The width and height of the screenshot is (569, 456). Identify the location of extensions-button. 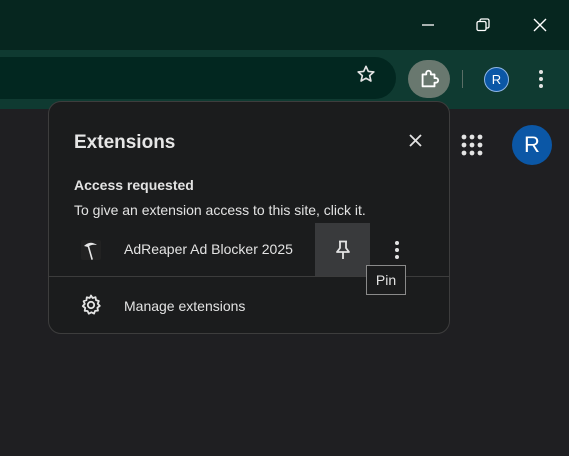
(429, 79).